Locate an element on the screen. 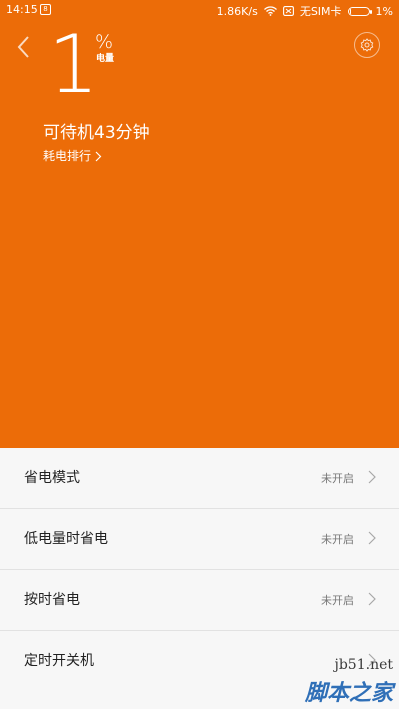 Image resolution: width=399 pixels, height=709 pixels. list-item-scheduled-saving: 按时省电 未开启 is located at coordinates (199, 600).